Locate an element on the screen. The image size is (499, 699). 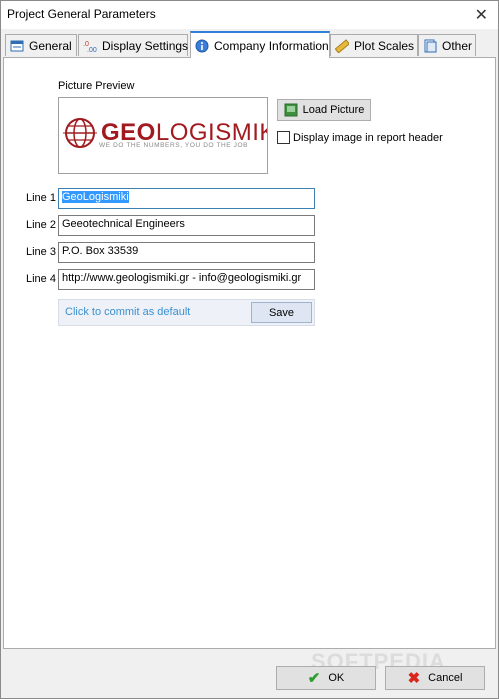
svg-text: .00 is located at coordinates (92, 50).